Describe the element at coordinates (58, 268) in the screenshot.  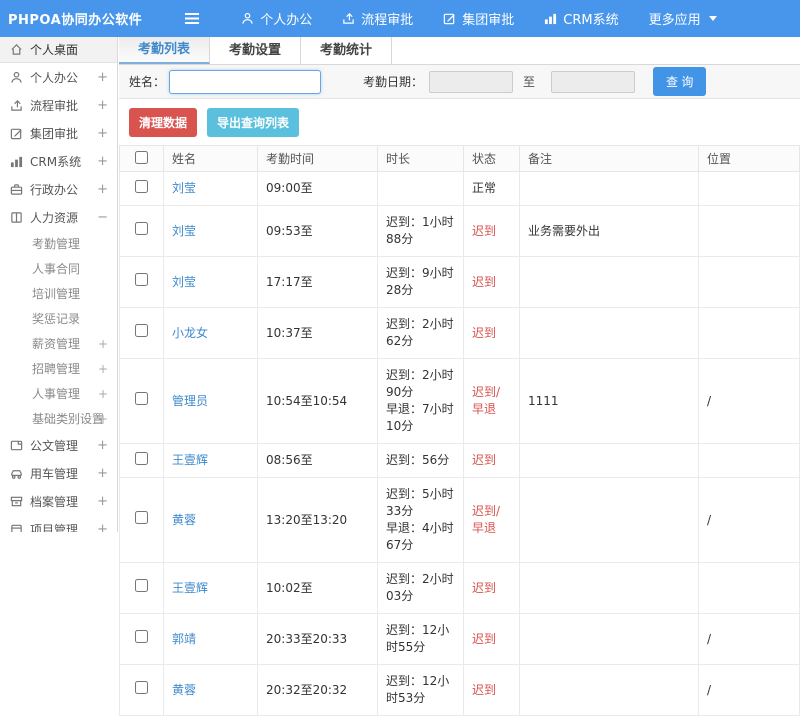
I see `sidebar-subitem-人事合同: 人事合同` at that location.